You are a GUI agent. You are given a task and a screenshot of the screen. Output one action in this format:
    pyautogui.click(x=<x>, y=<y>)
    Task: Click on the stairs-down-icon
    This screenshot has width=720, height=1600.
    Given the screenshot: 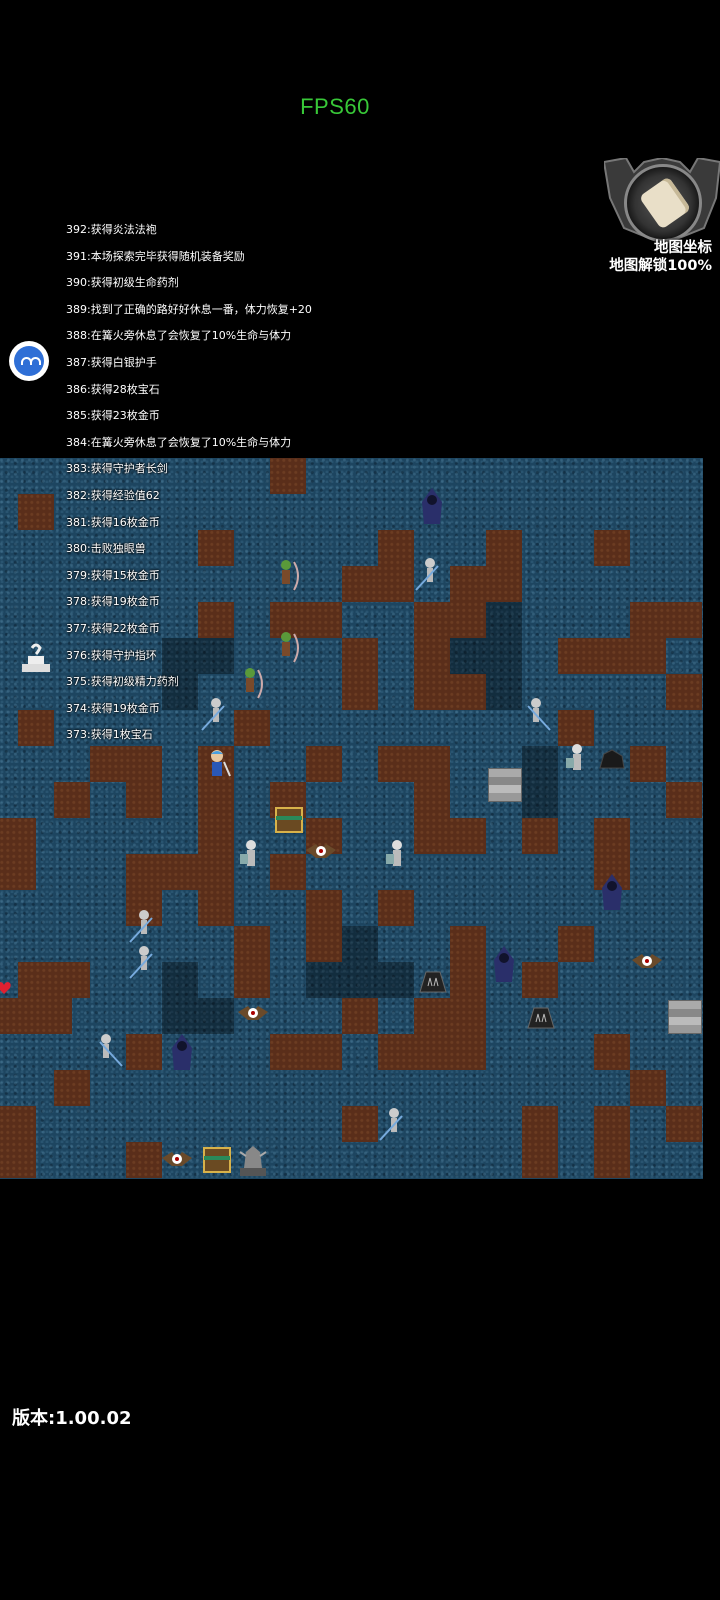 What is the action you would take?
    pyautogui.click(x=505, y=785)
    